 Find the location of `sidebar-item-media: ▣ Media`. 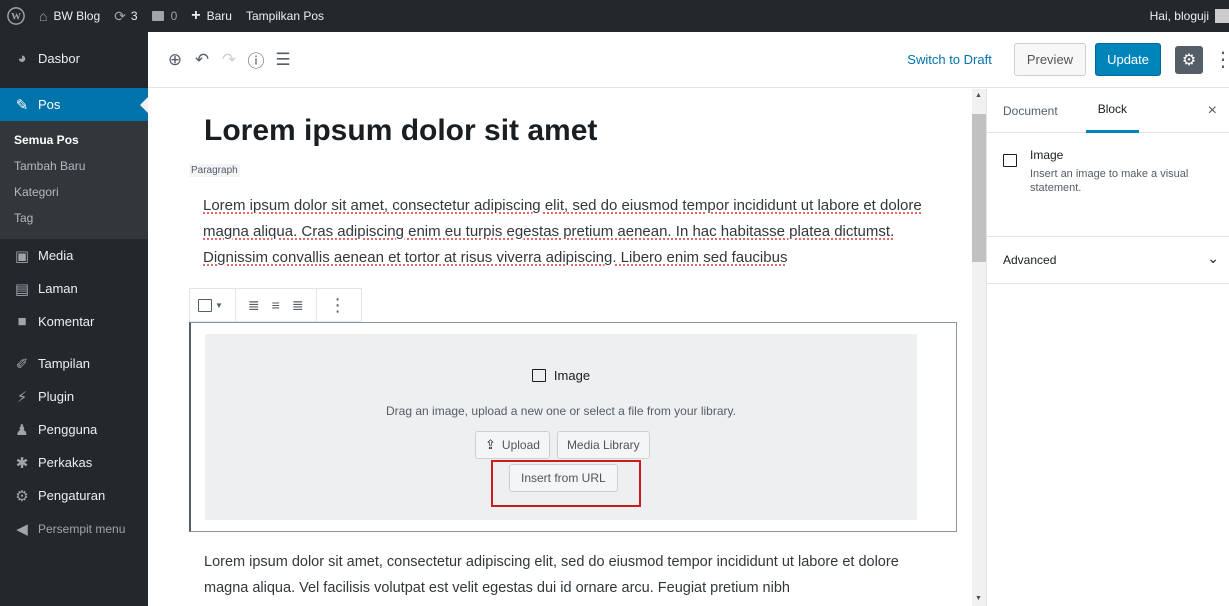

sidebar-item-media: ▣ Media is located at coordinates (74, 255).